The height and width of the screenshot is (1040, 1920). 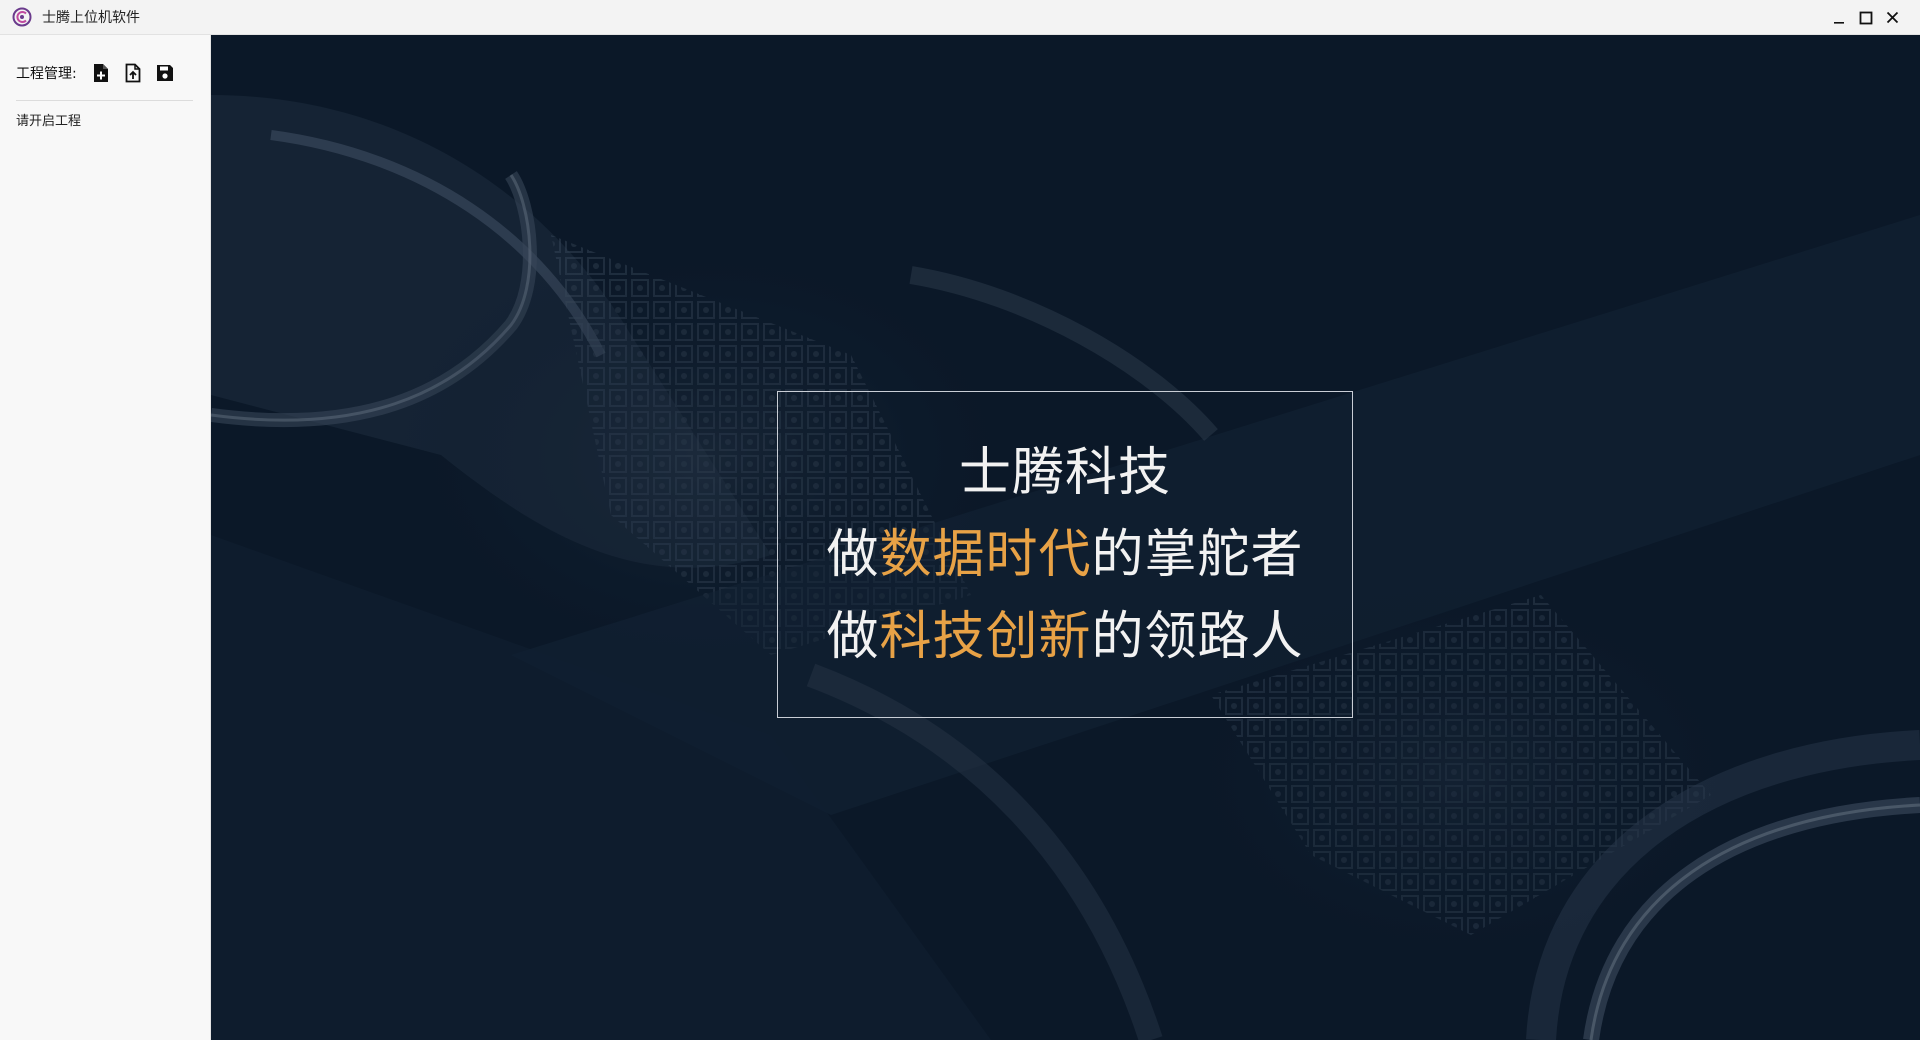 What do you see at coordinates (960, 17) in the screenshot?
I see `title-bar: 士腾上位机软件` at bounding box center [960, 17].